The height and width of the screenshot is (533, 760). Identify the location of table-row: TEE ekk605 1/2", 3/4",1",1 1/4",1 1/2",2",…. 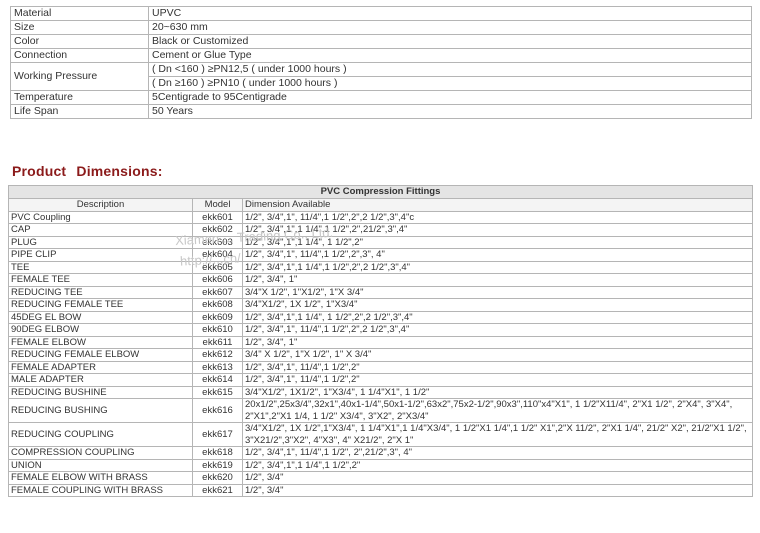
(380, 267).